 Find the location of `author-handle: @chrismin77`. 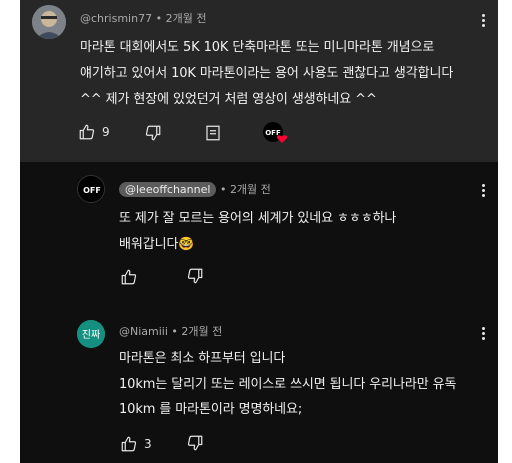

author-handle: @chrismin77 is located at coordinates (116, 18).